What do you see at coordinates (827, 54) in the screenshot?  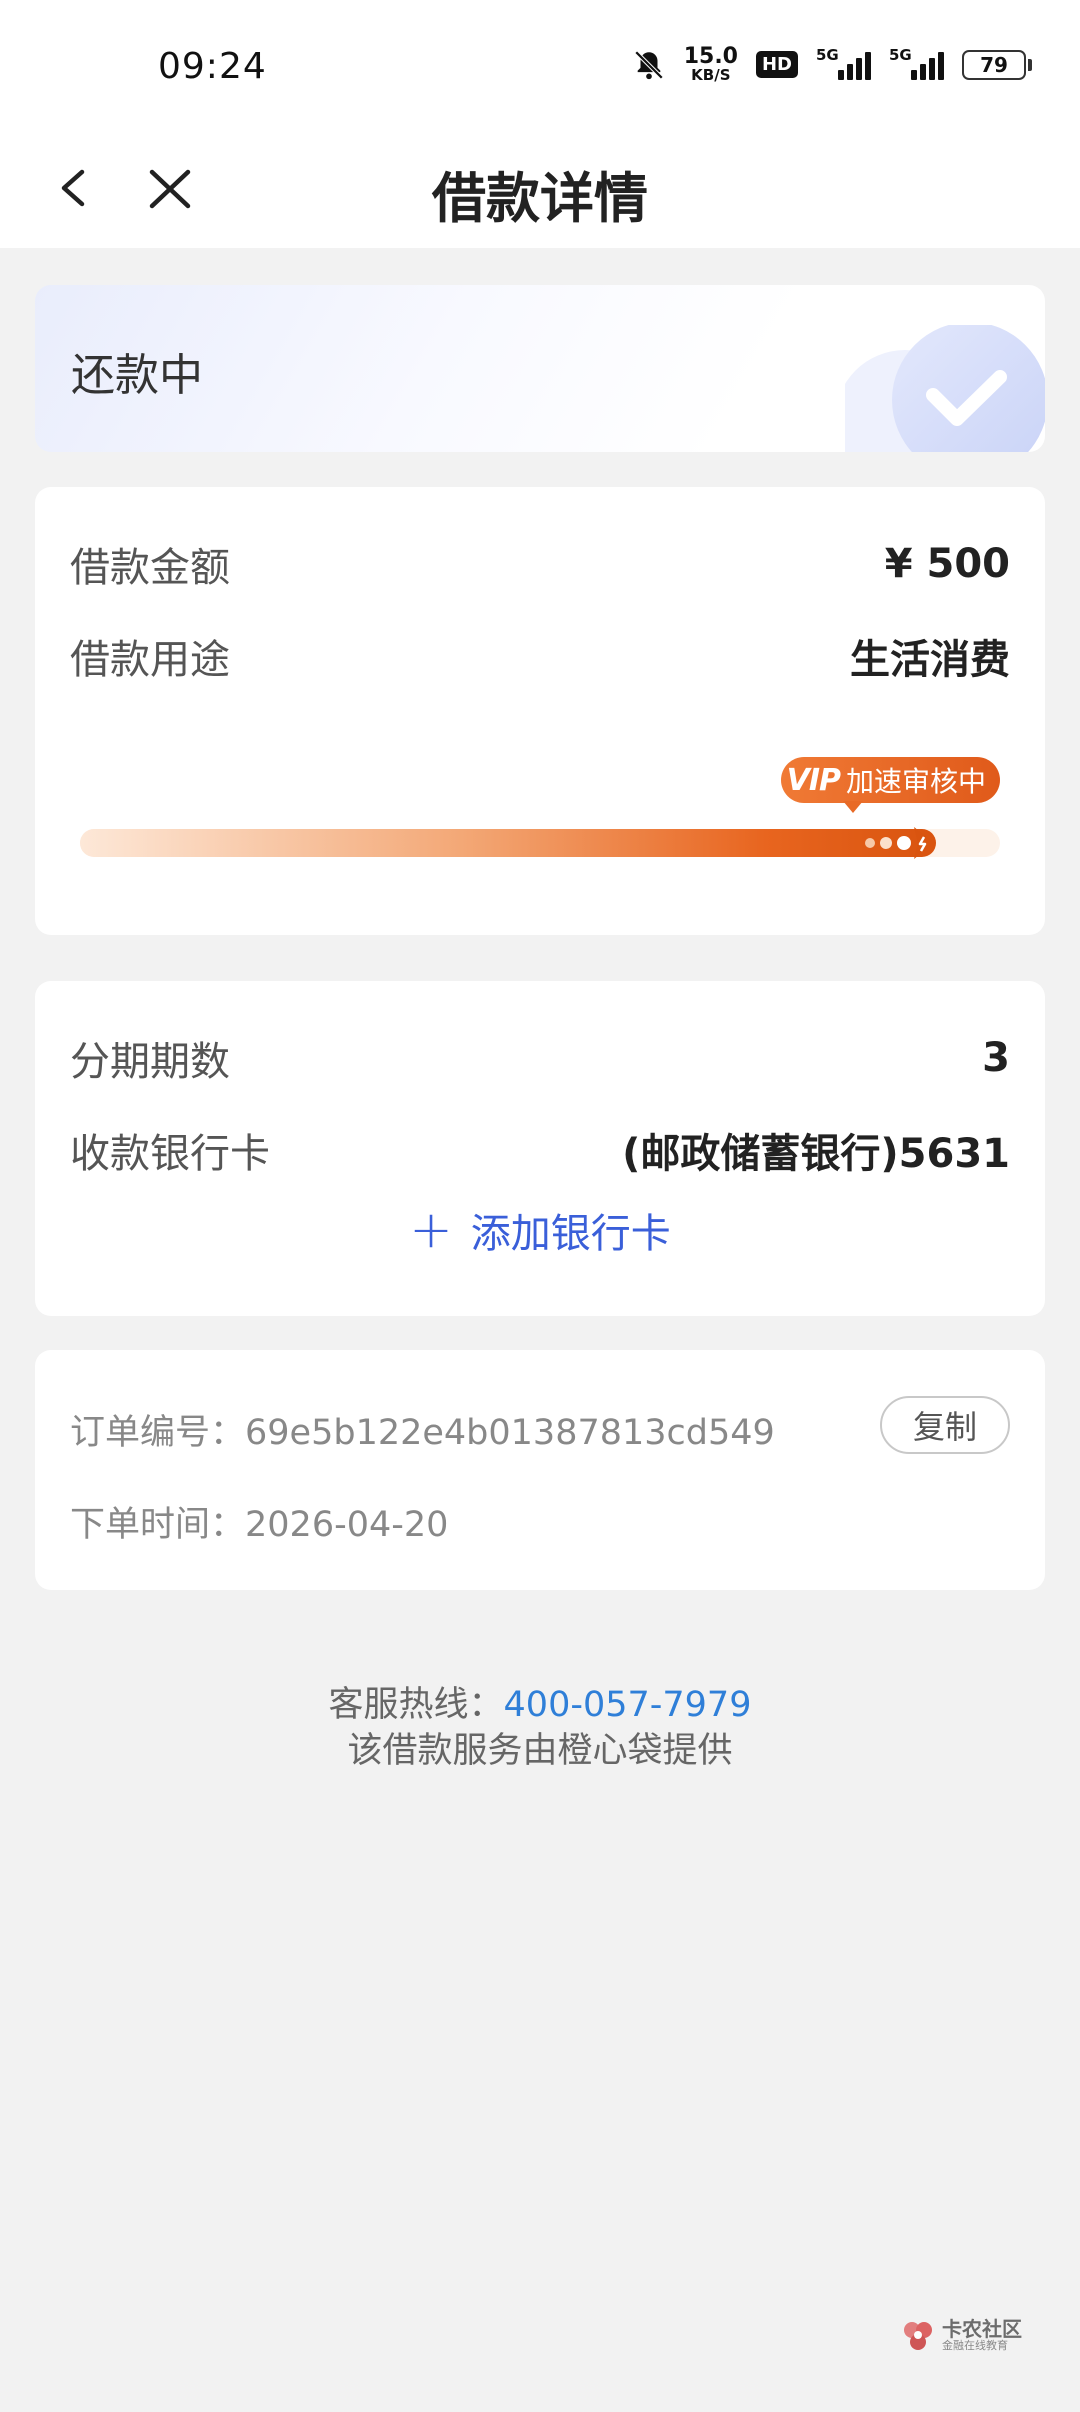 I see `sim1-network-label: 5G` at bounding box center [827, 54].